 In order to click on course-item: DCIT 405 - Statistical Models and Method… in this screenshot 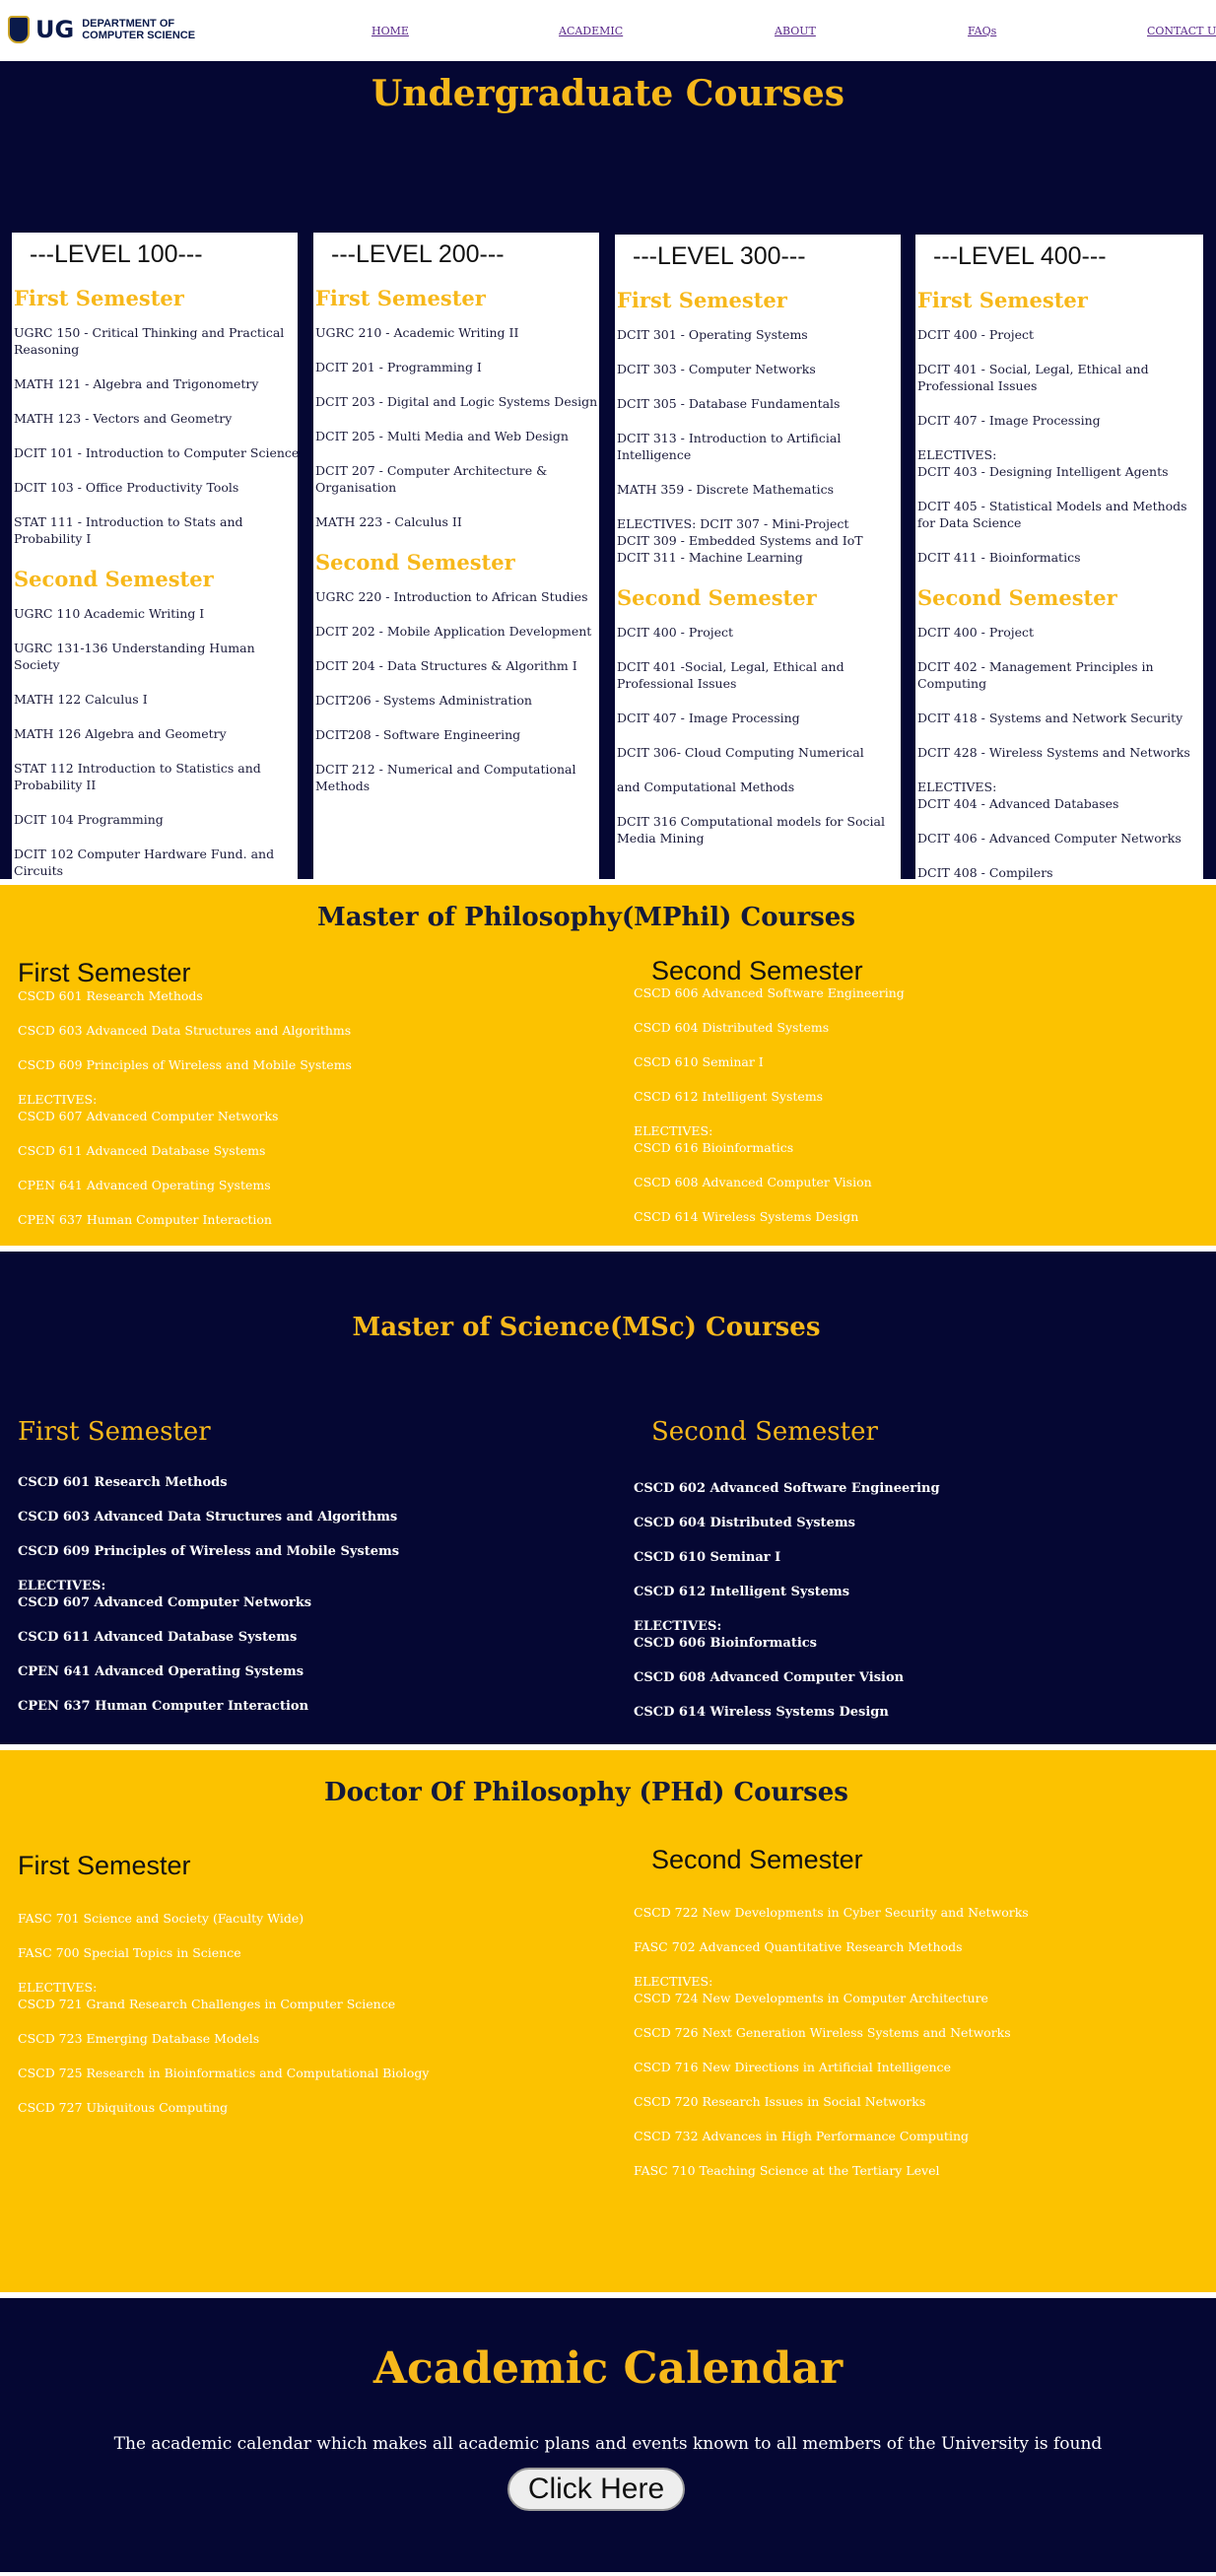, I will do `click(1052, 514)`.